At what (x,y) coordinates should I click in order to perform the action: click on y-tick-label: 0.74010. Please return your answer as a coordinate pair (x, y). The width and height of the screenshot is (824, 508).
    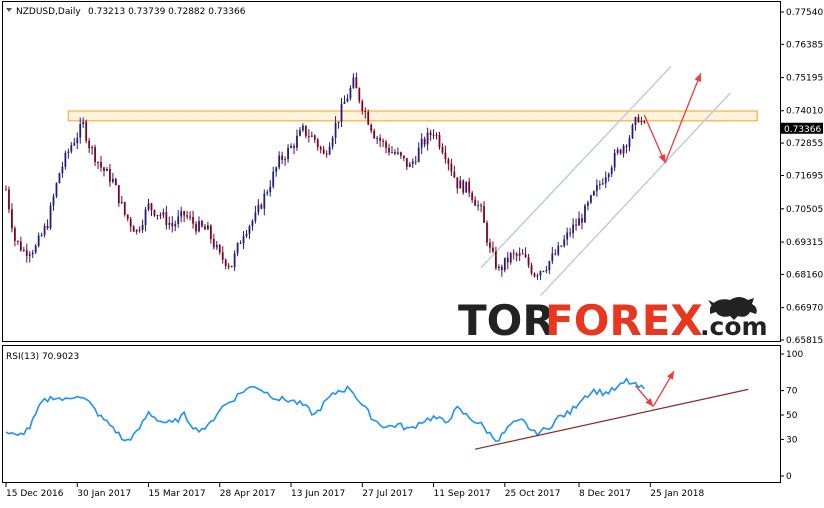
    Looking at the image, I should click on (804, 112).